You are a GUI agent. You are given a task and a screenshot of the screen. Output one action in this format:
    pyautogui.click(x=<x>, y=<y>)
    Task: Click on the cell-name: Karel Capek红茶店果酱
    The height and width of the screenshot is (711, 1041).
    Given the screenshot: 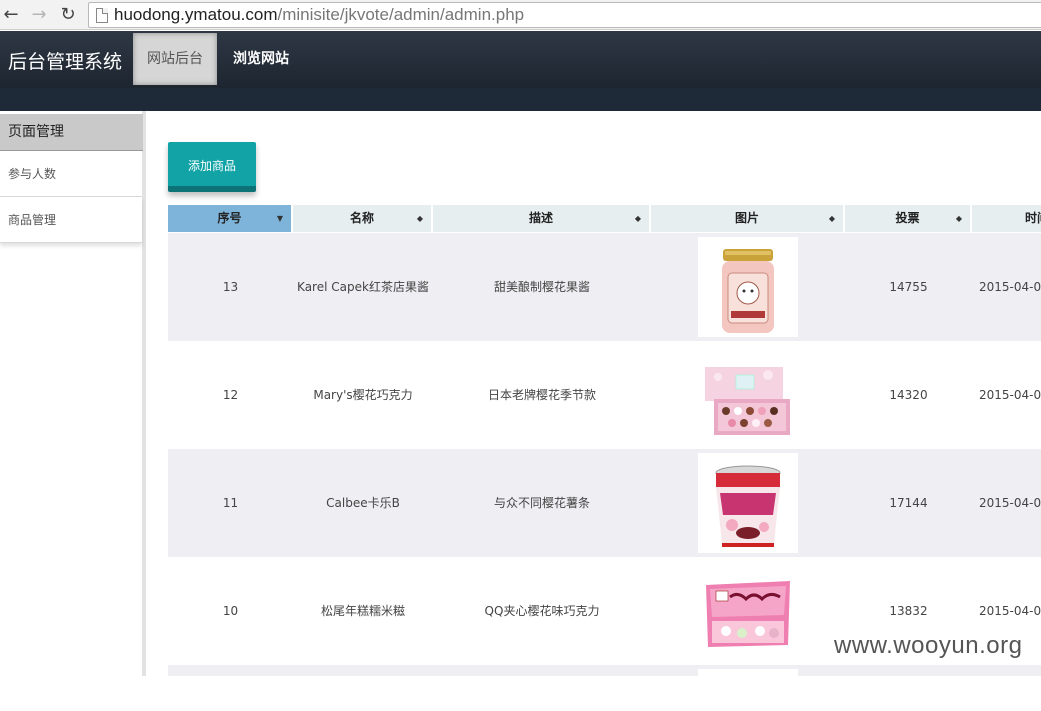 What is the action you would take?
    pyautogui.click(x=363, y=287)
    